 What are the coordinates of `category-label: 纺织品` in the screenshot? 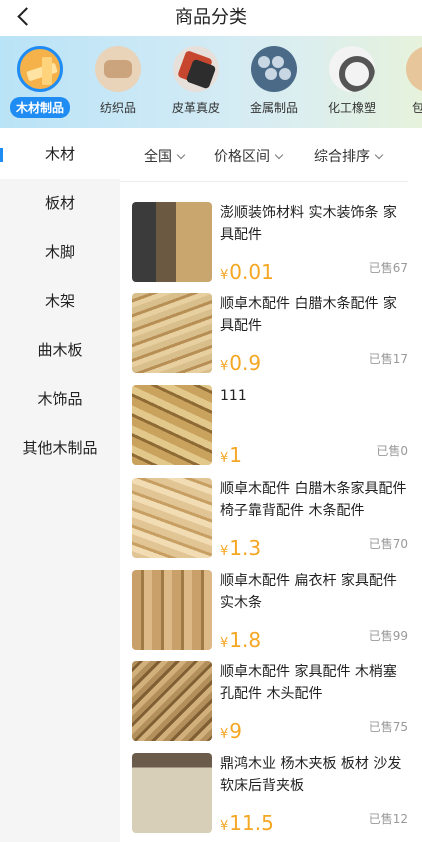 It's located at (117, 108).